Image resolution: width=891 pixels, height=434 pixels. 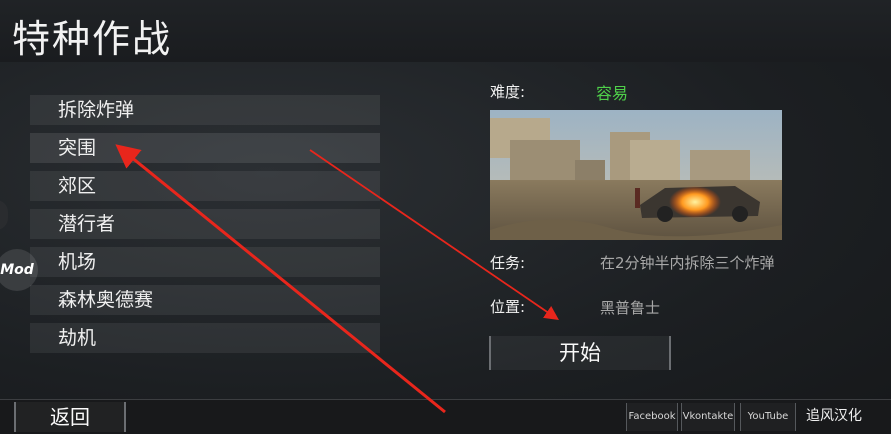 I want to click on mission-item-defuse: 拆除炸弹, so click(x=205, y=110).